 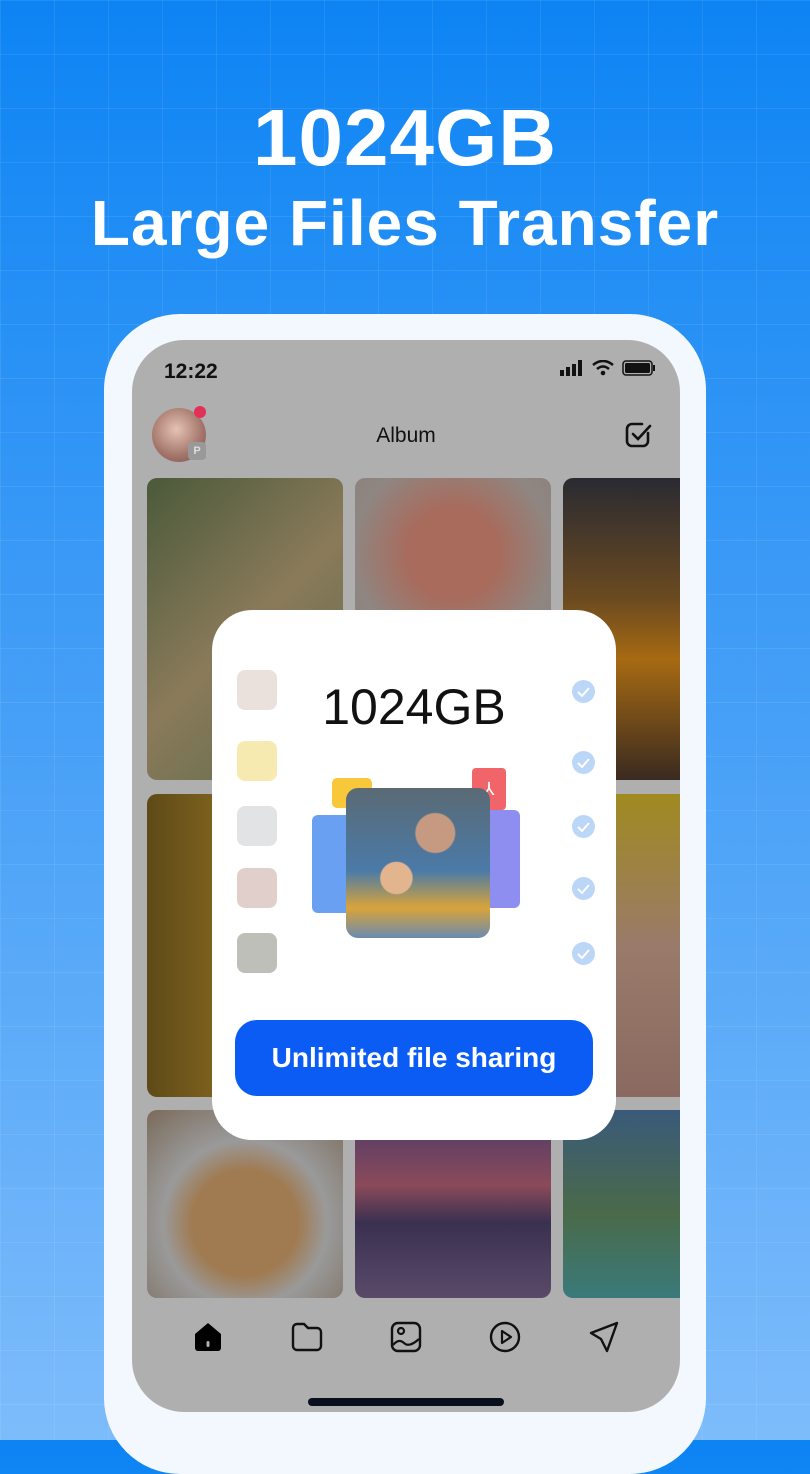 What do you see at coordinates (505, 1337) in the screenshot?
I see `play-icon` at bounding box center [505, 1337].